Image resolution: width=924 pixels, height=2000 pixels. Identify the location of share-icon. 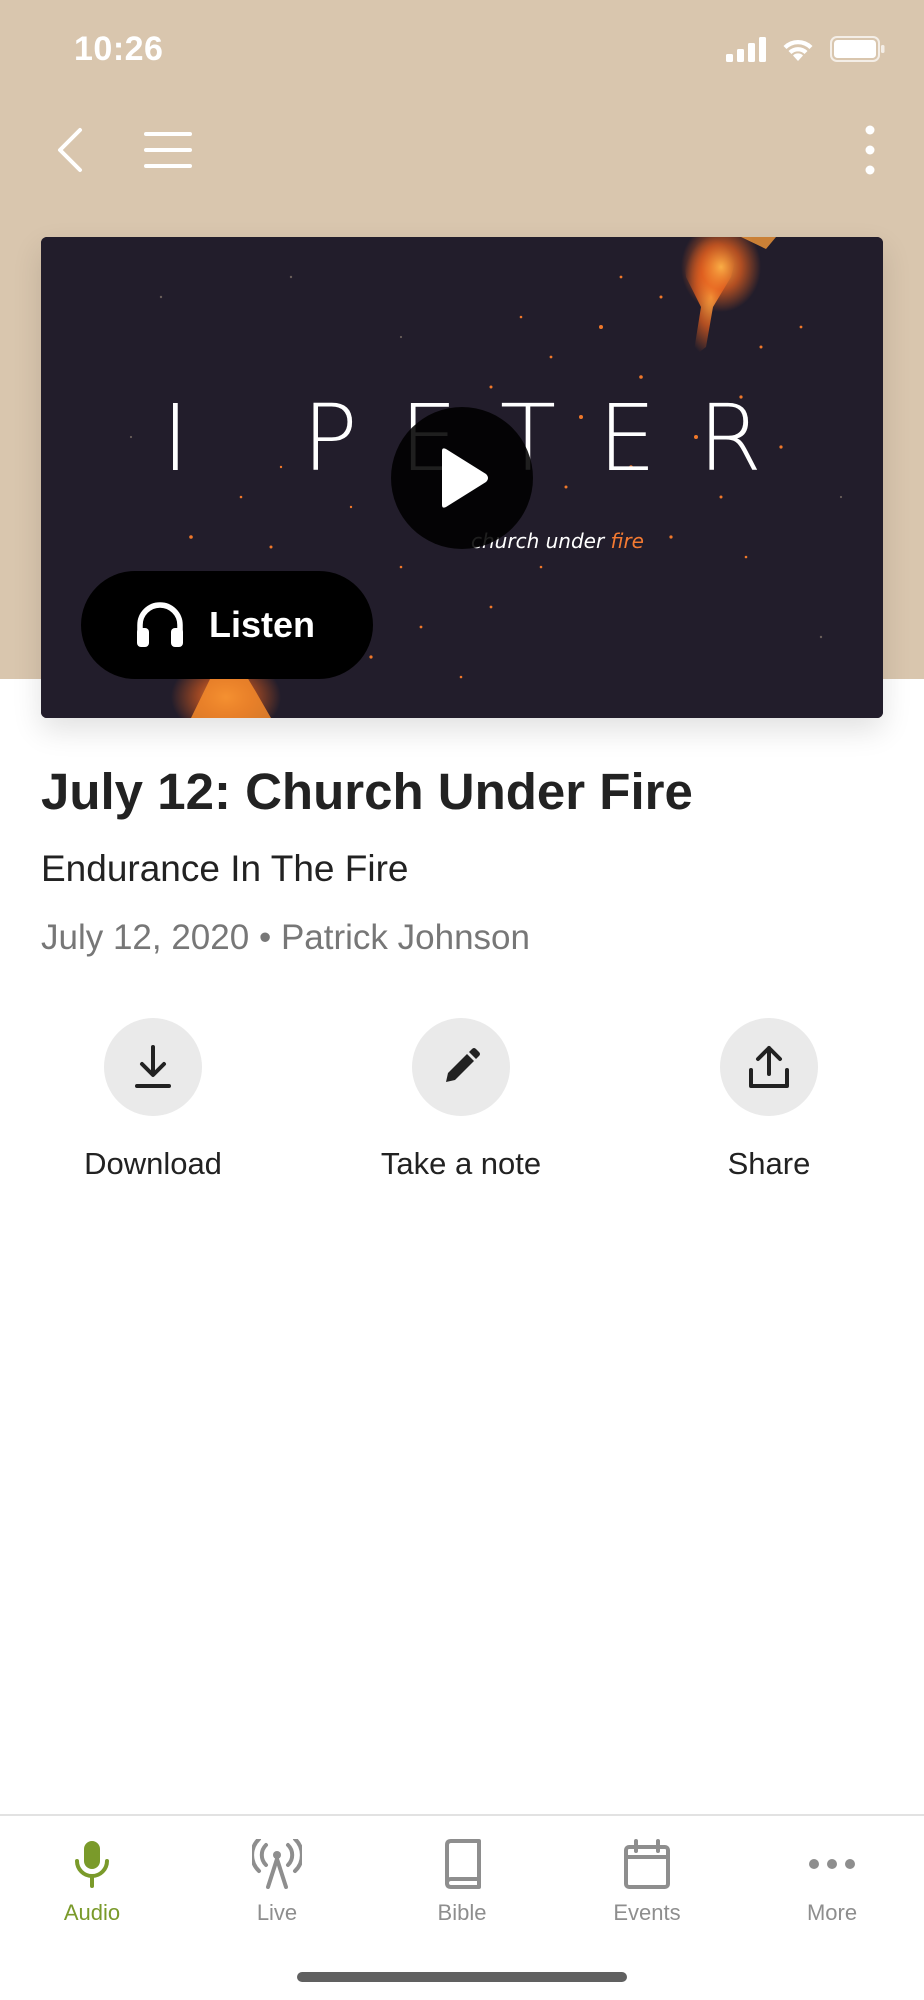
(769, 1067).